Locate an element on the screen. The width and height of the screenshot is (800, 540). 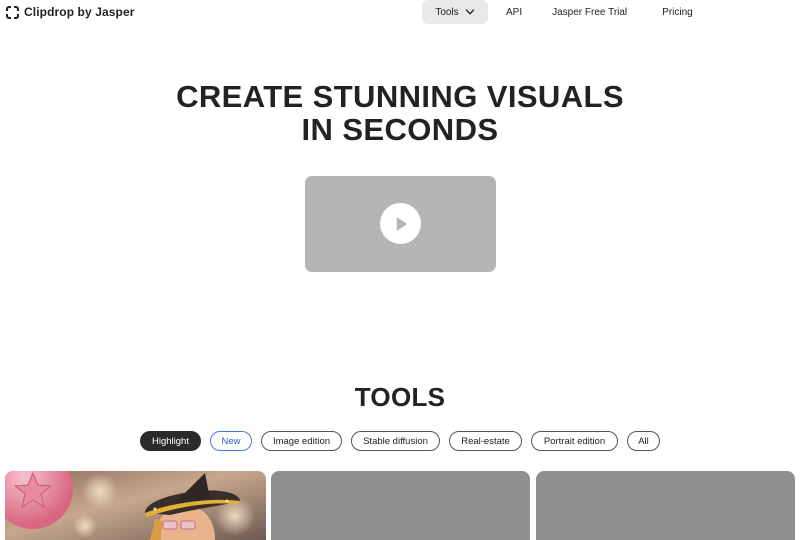
main-nav: Tools API Jasper Free Trial Pricing is located at coordinates (557, 12).